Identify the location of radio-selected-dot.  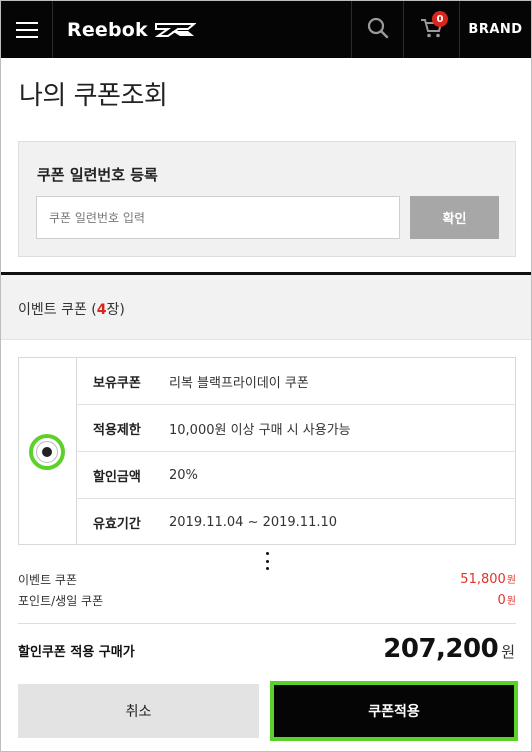
(47, 452).